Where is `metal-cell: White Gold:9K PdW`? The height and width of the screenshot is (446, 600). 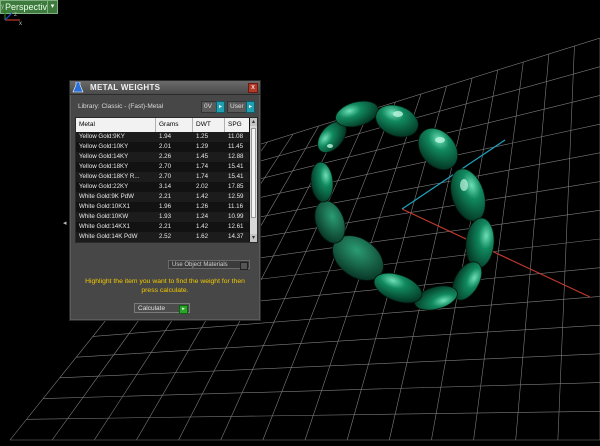 metal-cell: White Gold:9K PdW is located at coordinates (107, 196).